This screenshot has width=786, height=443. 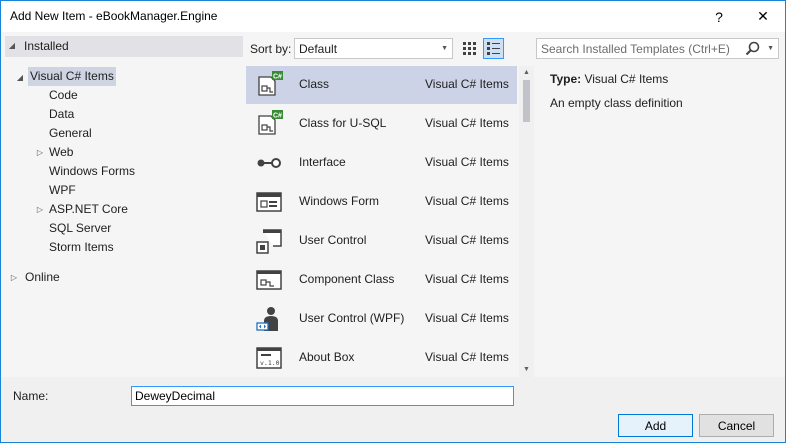 What do you see at coordinates (88, 209) in the screenshot?
I see `tree-item-aspnet-core: ASP.NET Core` at bounding box center [88, 209].